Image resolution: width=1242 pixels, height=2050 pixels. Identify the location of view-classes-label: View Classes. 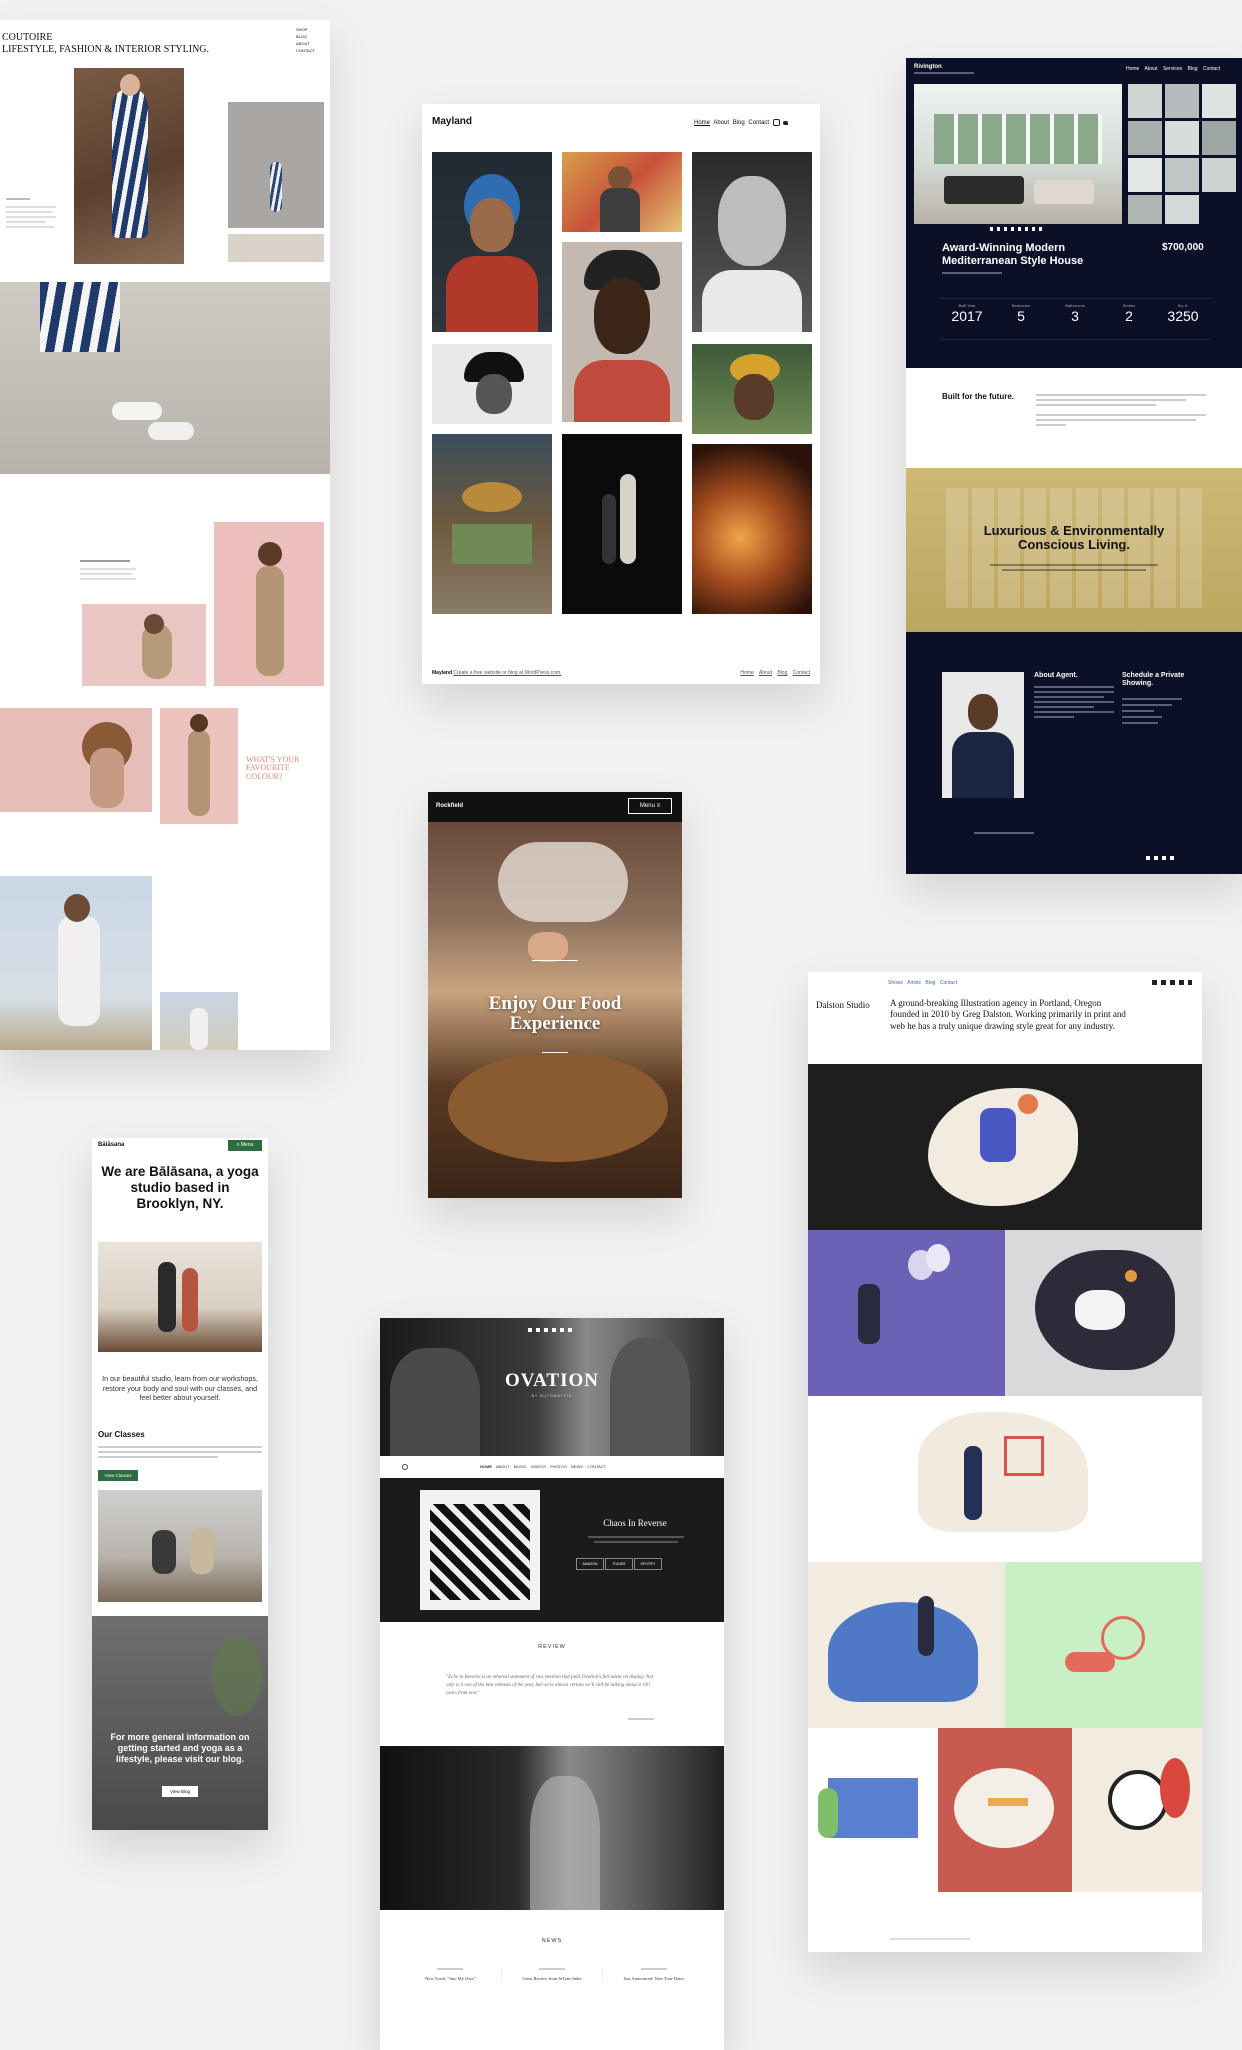
(118, 1475).